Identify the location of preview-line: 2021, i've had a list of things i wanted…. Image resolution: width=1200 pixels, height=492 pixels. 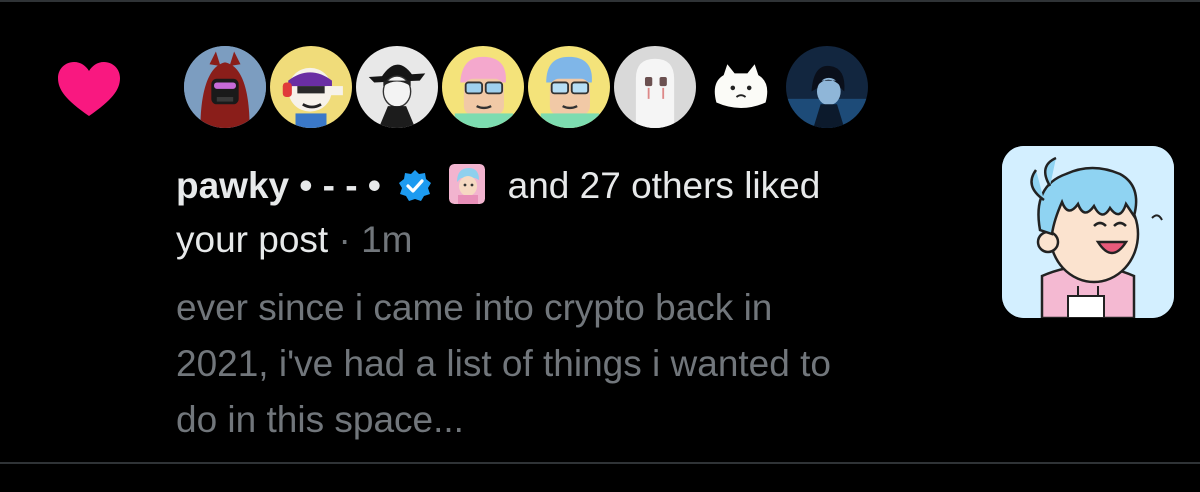
(503, 363).